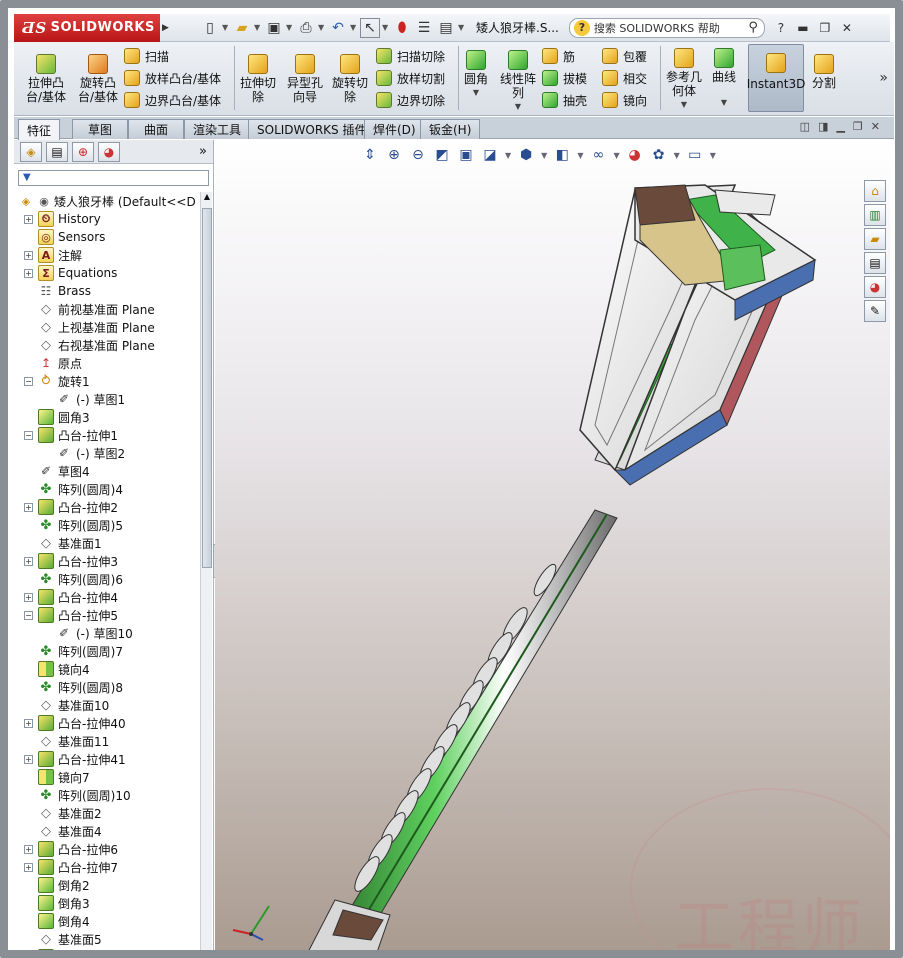 The height and width of the screenshot is (958, 903). I want to click on curves-button: 曲线 ▼, so click(724, 79).